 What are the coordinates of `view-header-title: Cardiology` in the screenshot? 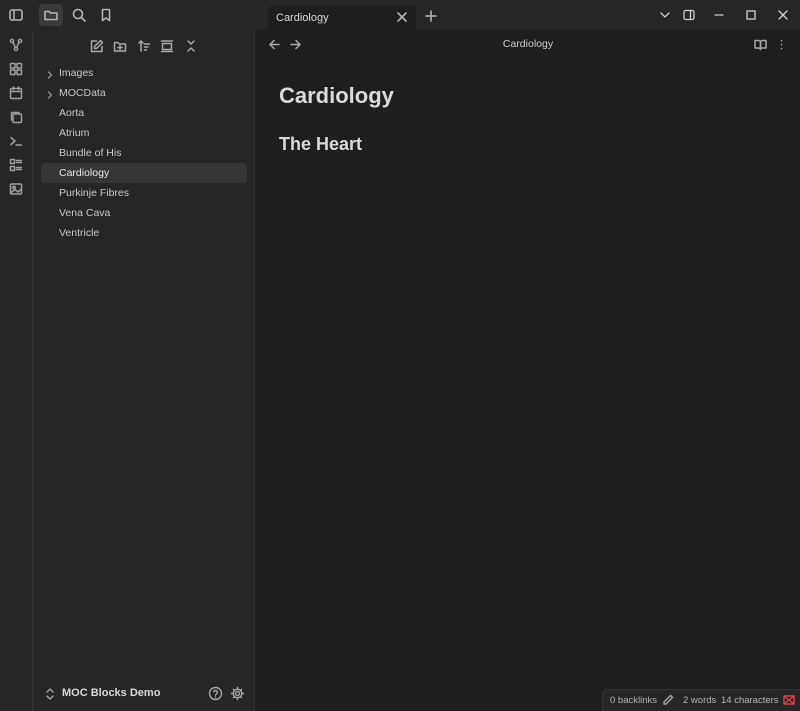 It's located at (528, 44).